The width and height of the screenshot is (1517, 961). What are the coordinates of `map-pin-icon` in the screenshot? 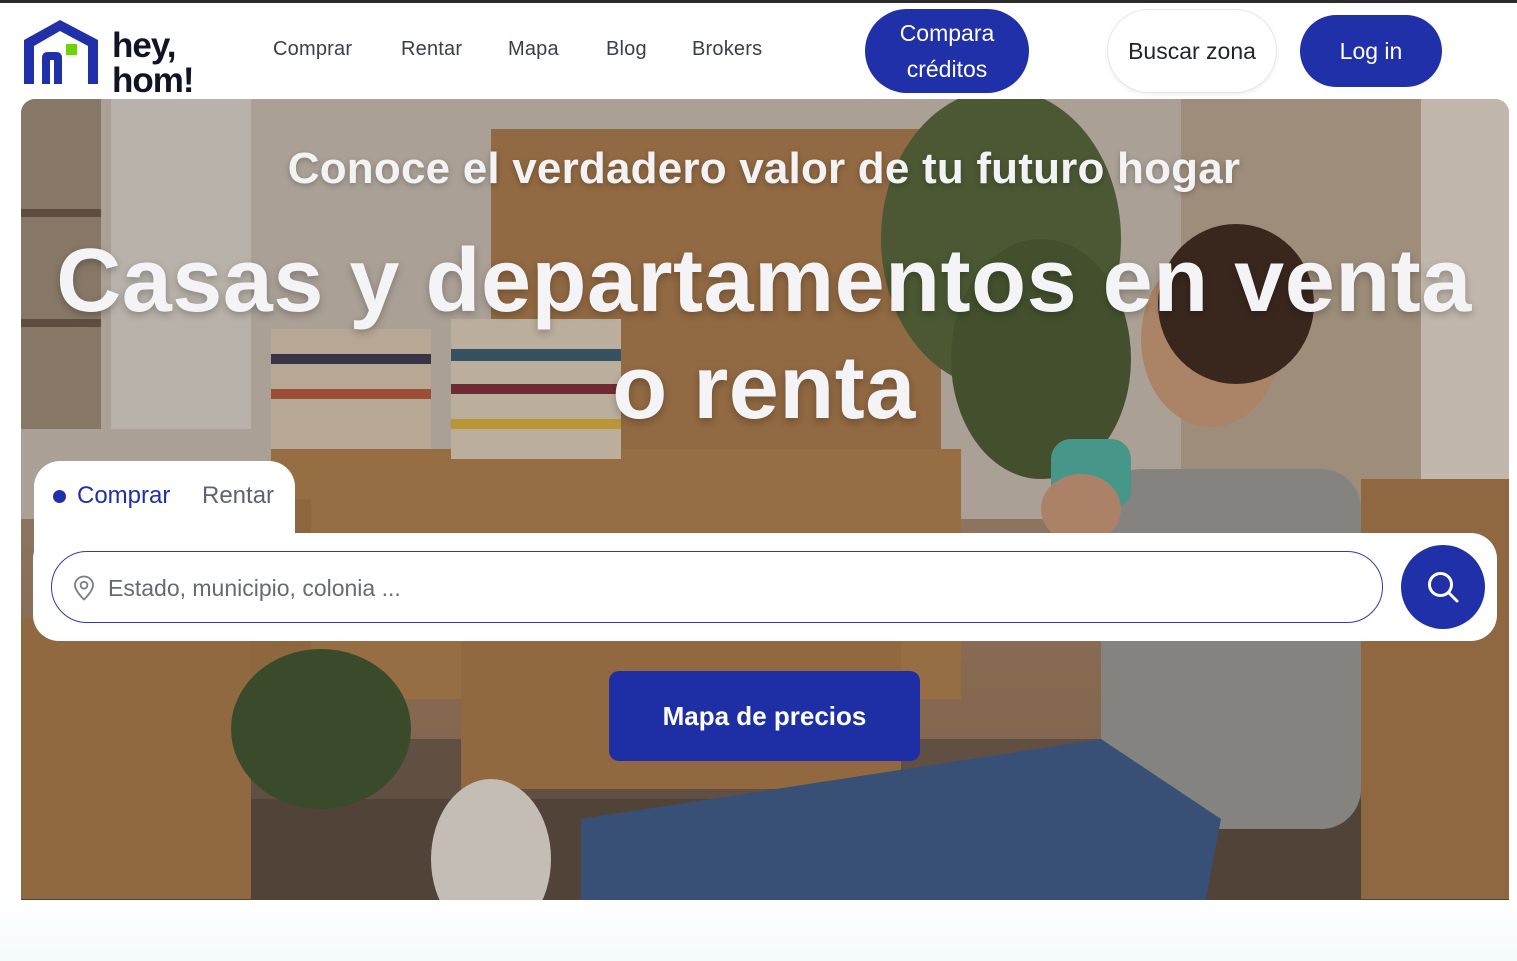 It's located at (84, 588).